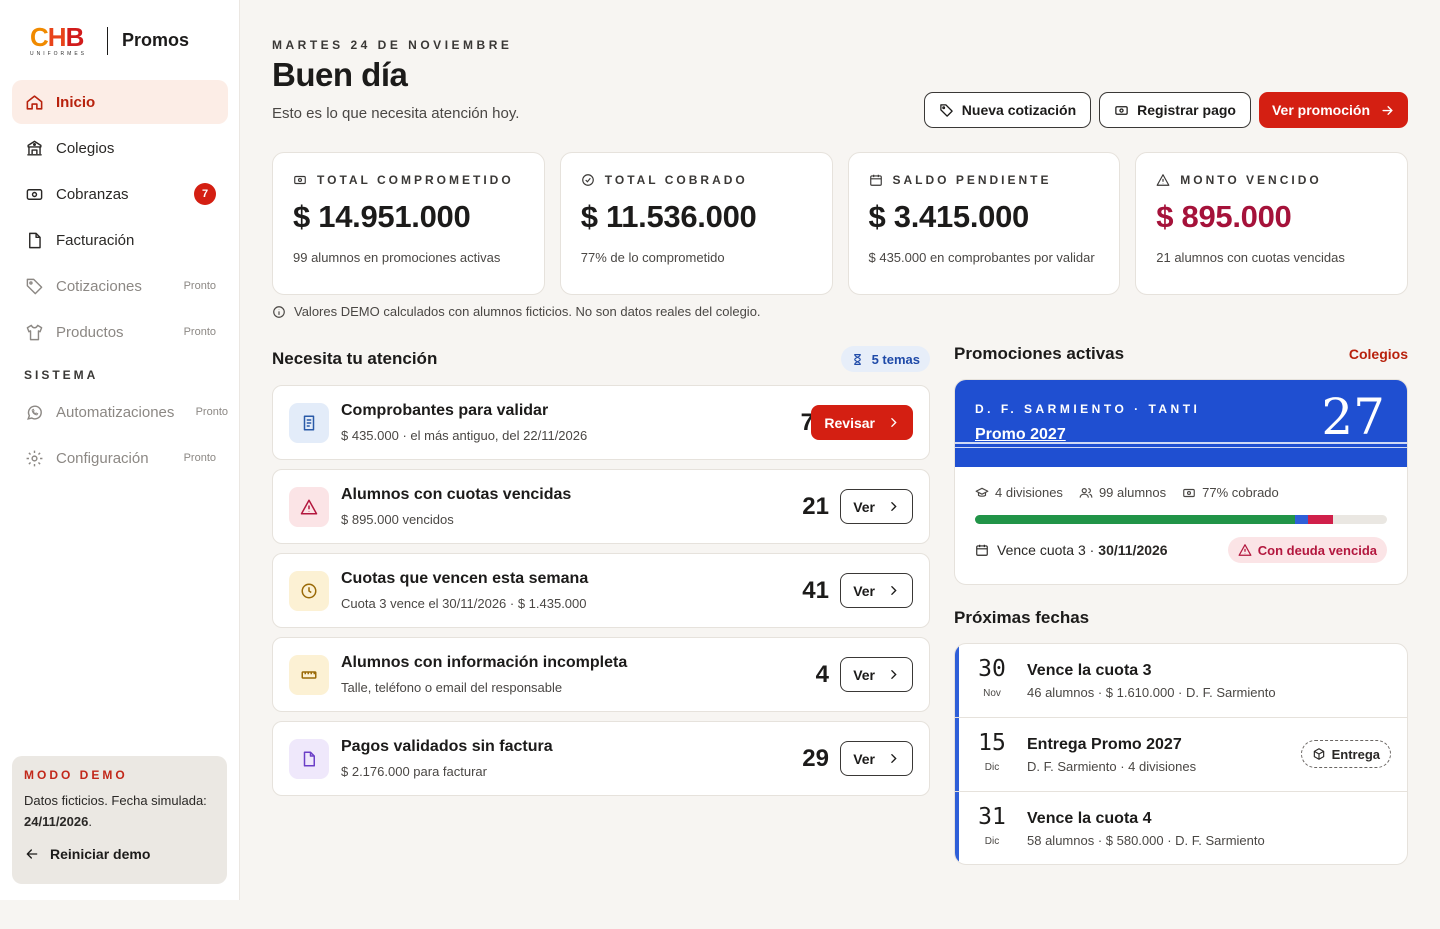 The height and width of the screenshot is (929, 1440). I want to click on upcoming-title-text: Vence la cuota 4, so click(1089, 818).